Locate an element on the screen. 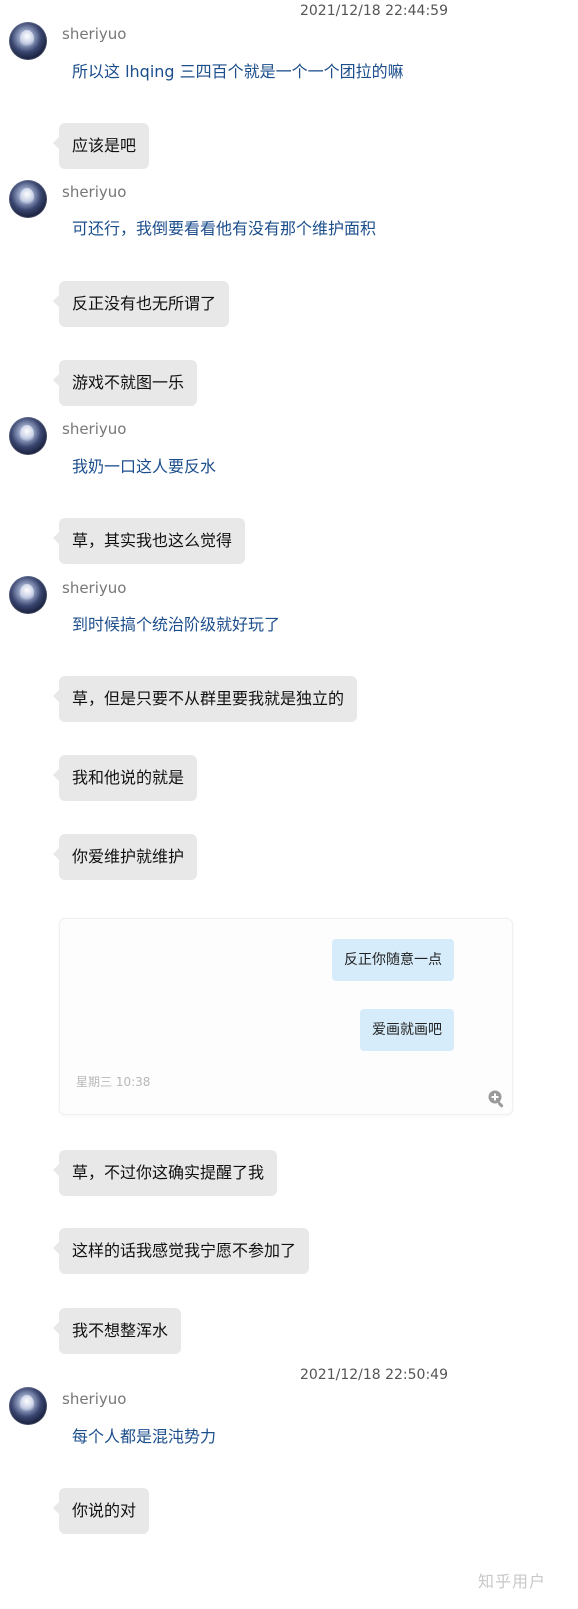 The height and width of the screenshot is (1609, 578). outgoing-message-bubble: 草，但是只要不从群里要我就是独立的 is located at coordinates (205, 699).